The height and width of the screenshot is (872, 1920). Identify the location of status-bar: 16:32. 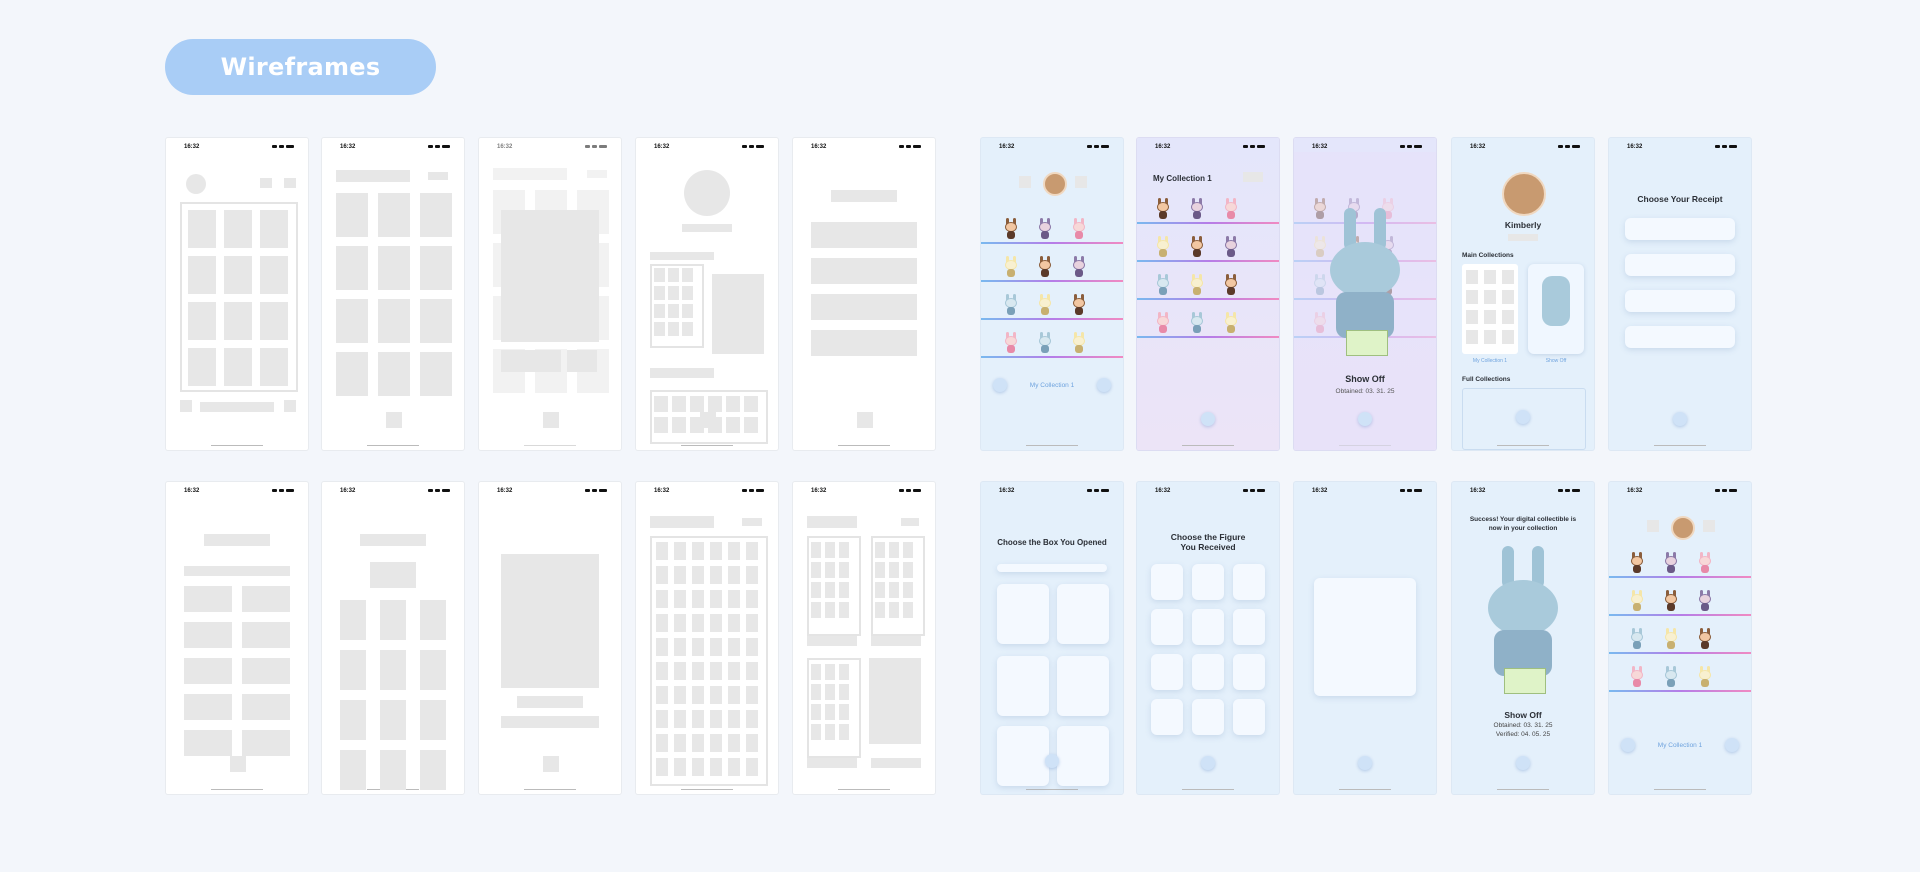
(1208, 145).